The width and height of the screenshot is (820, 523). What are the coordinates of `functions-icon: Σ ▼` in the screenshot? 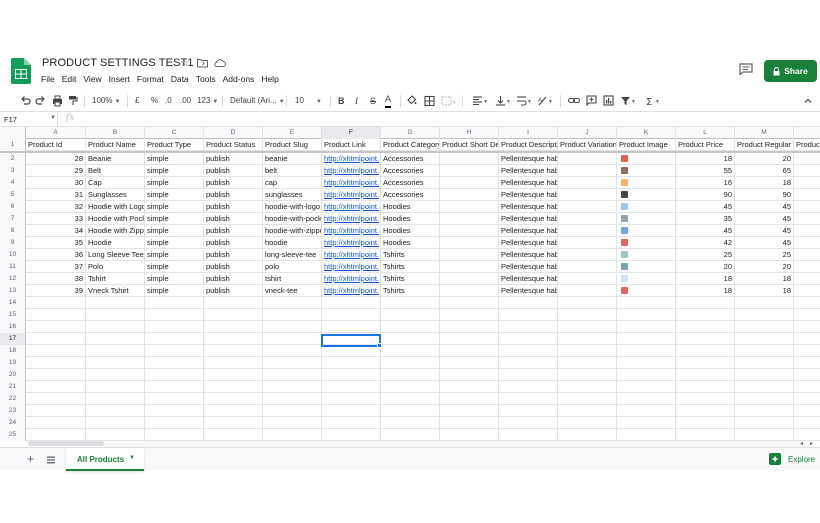 It's located at (653, 101).